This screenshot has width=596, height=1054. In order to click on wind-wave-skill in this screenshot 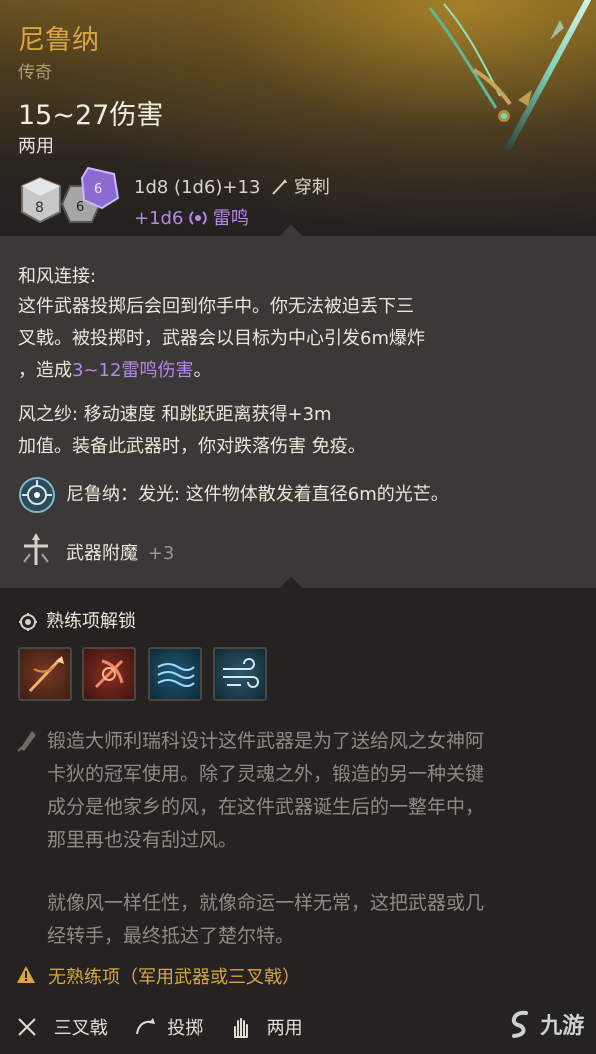, I will do `click(175, 674)`.